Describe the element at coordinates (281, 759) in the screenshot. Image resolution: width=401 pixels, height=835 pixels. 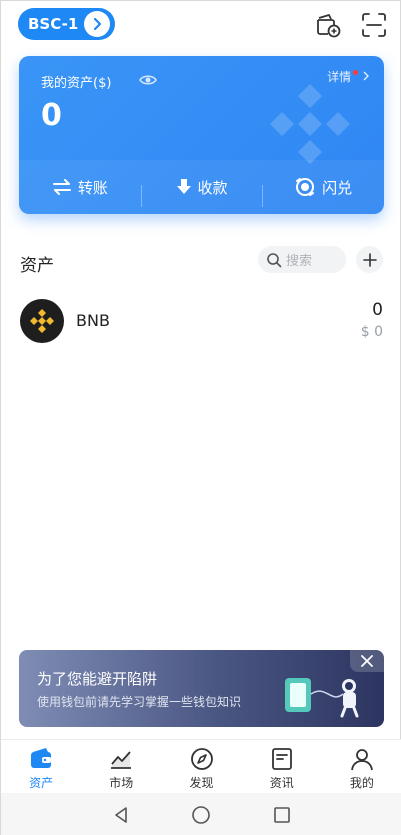
I see `news-icon` at that location.